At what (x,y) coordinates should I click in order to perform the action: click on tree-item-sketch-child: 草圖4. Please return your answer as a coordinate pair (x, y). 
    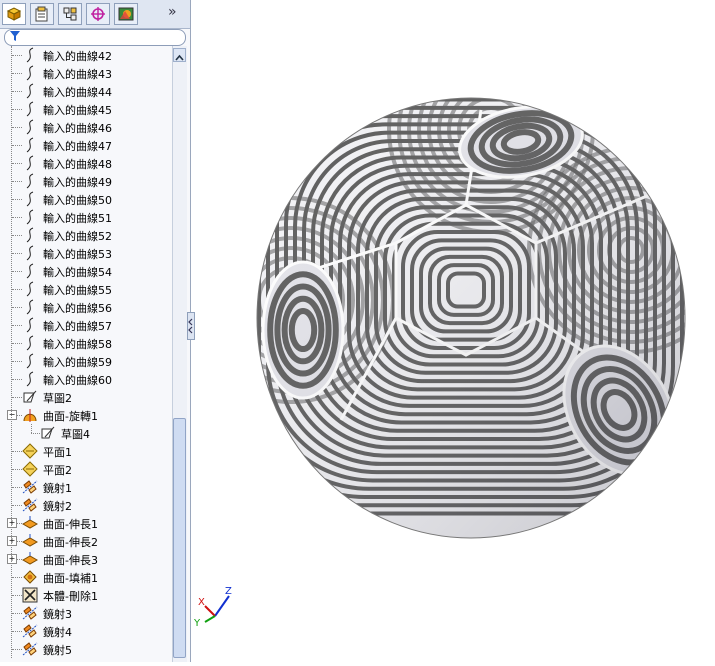
    Looking at the image, I should click on (86, 433).